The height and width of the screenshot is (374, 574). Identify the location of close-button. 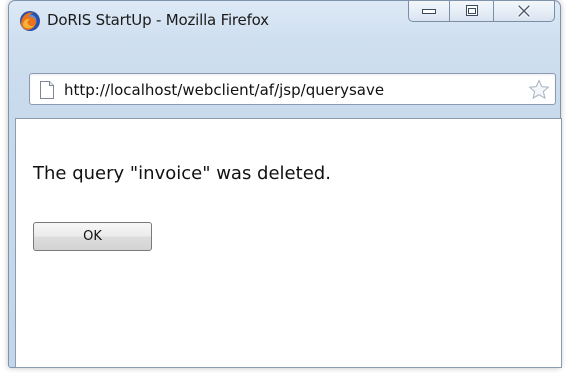
(524, 11).